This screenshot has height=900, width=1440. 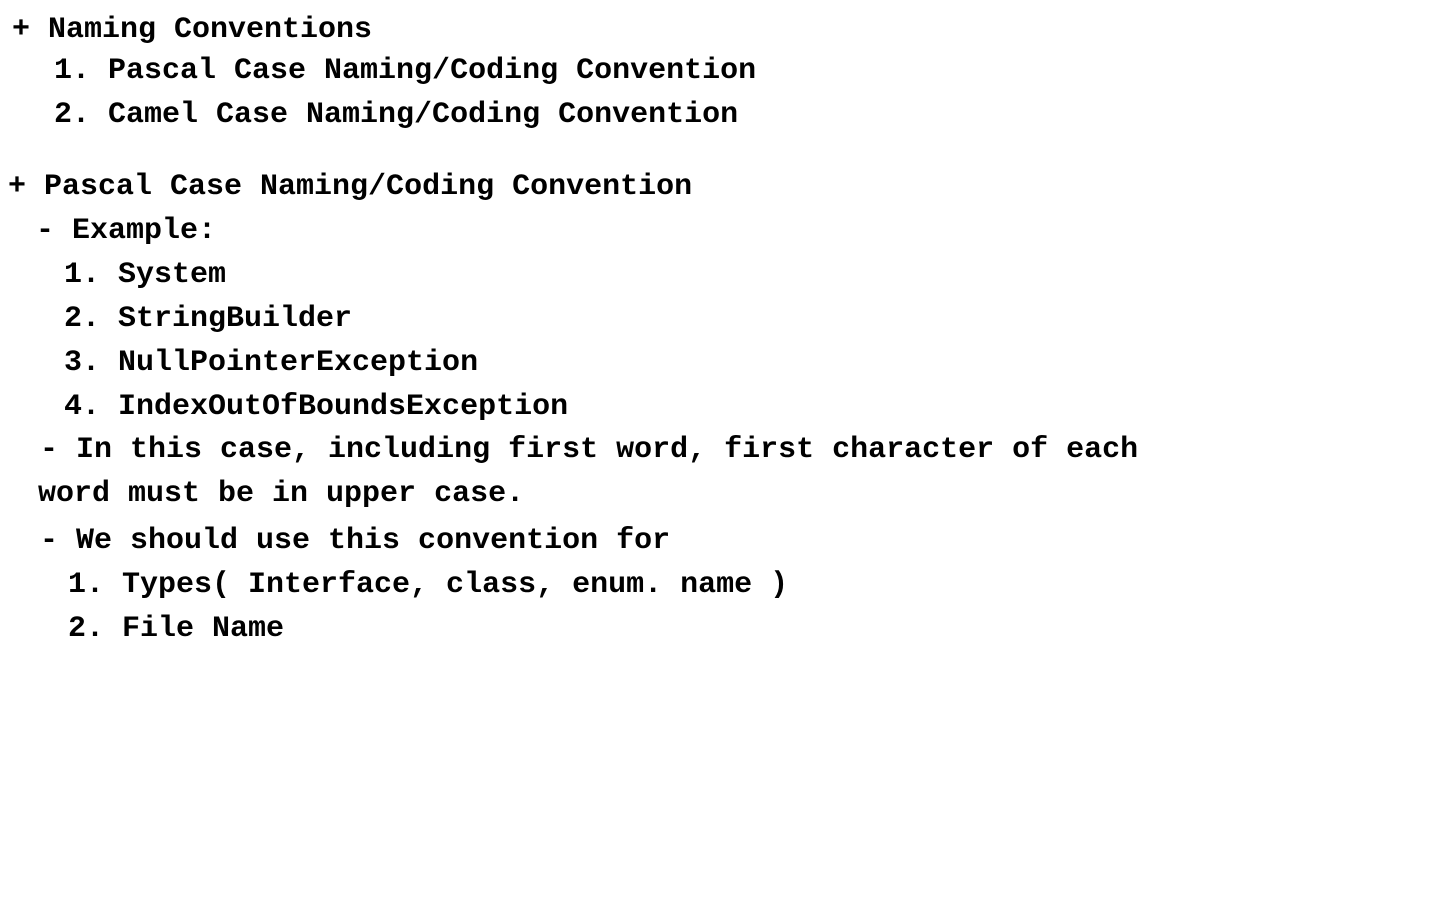 I want to click on example-item-3: 3. NullPointerException, so click(x=271, y=363).